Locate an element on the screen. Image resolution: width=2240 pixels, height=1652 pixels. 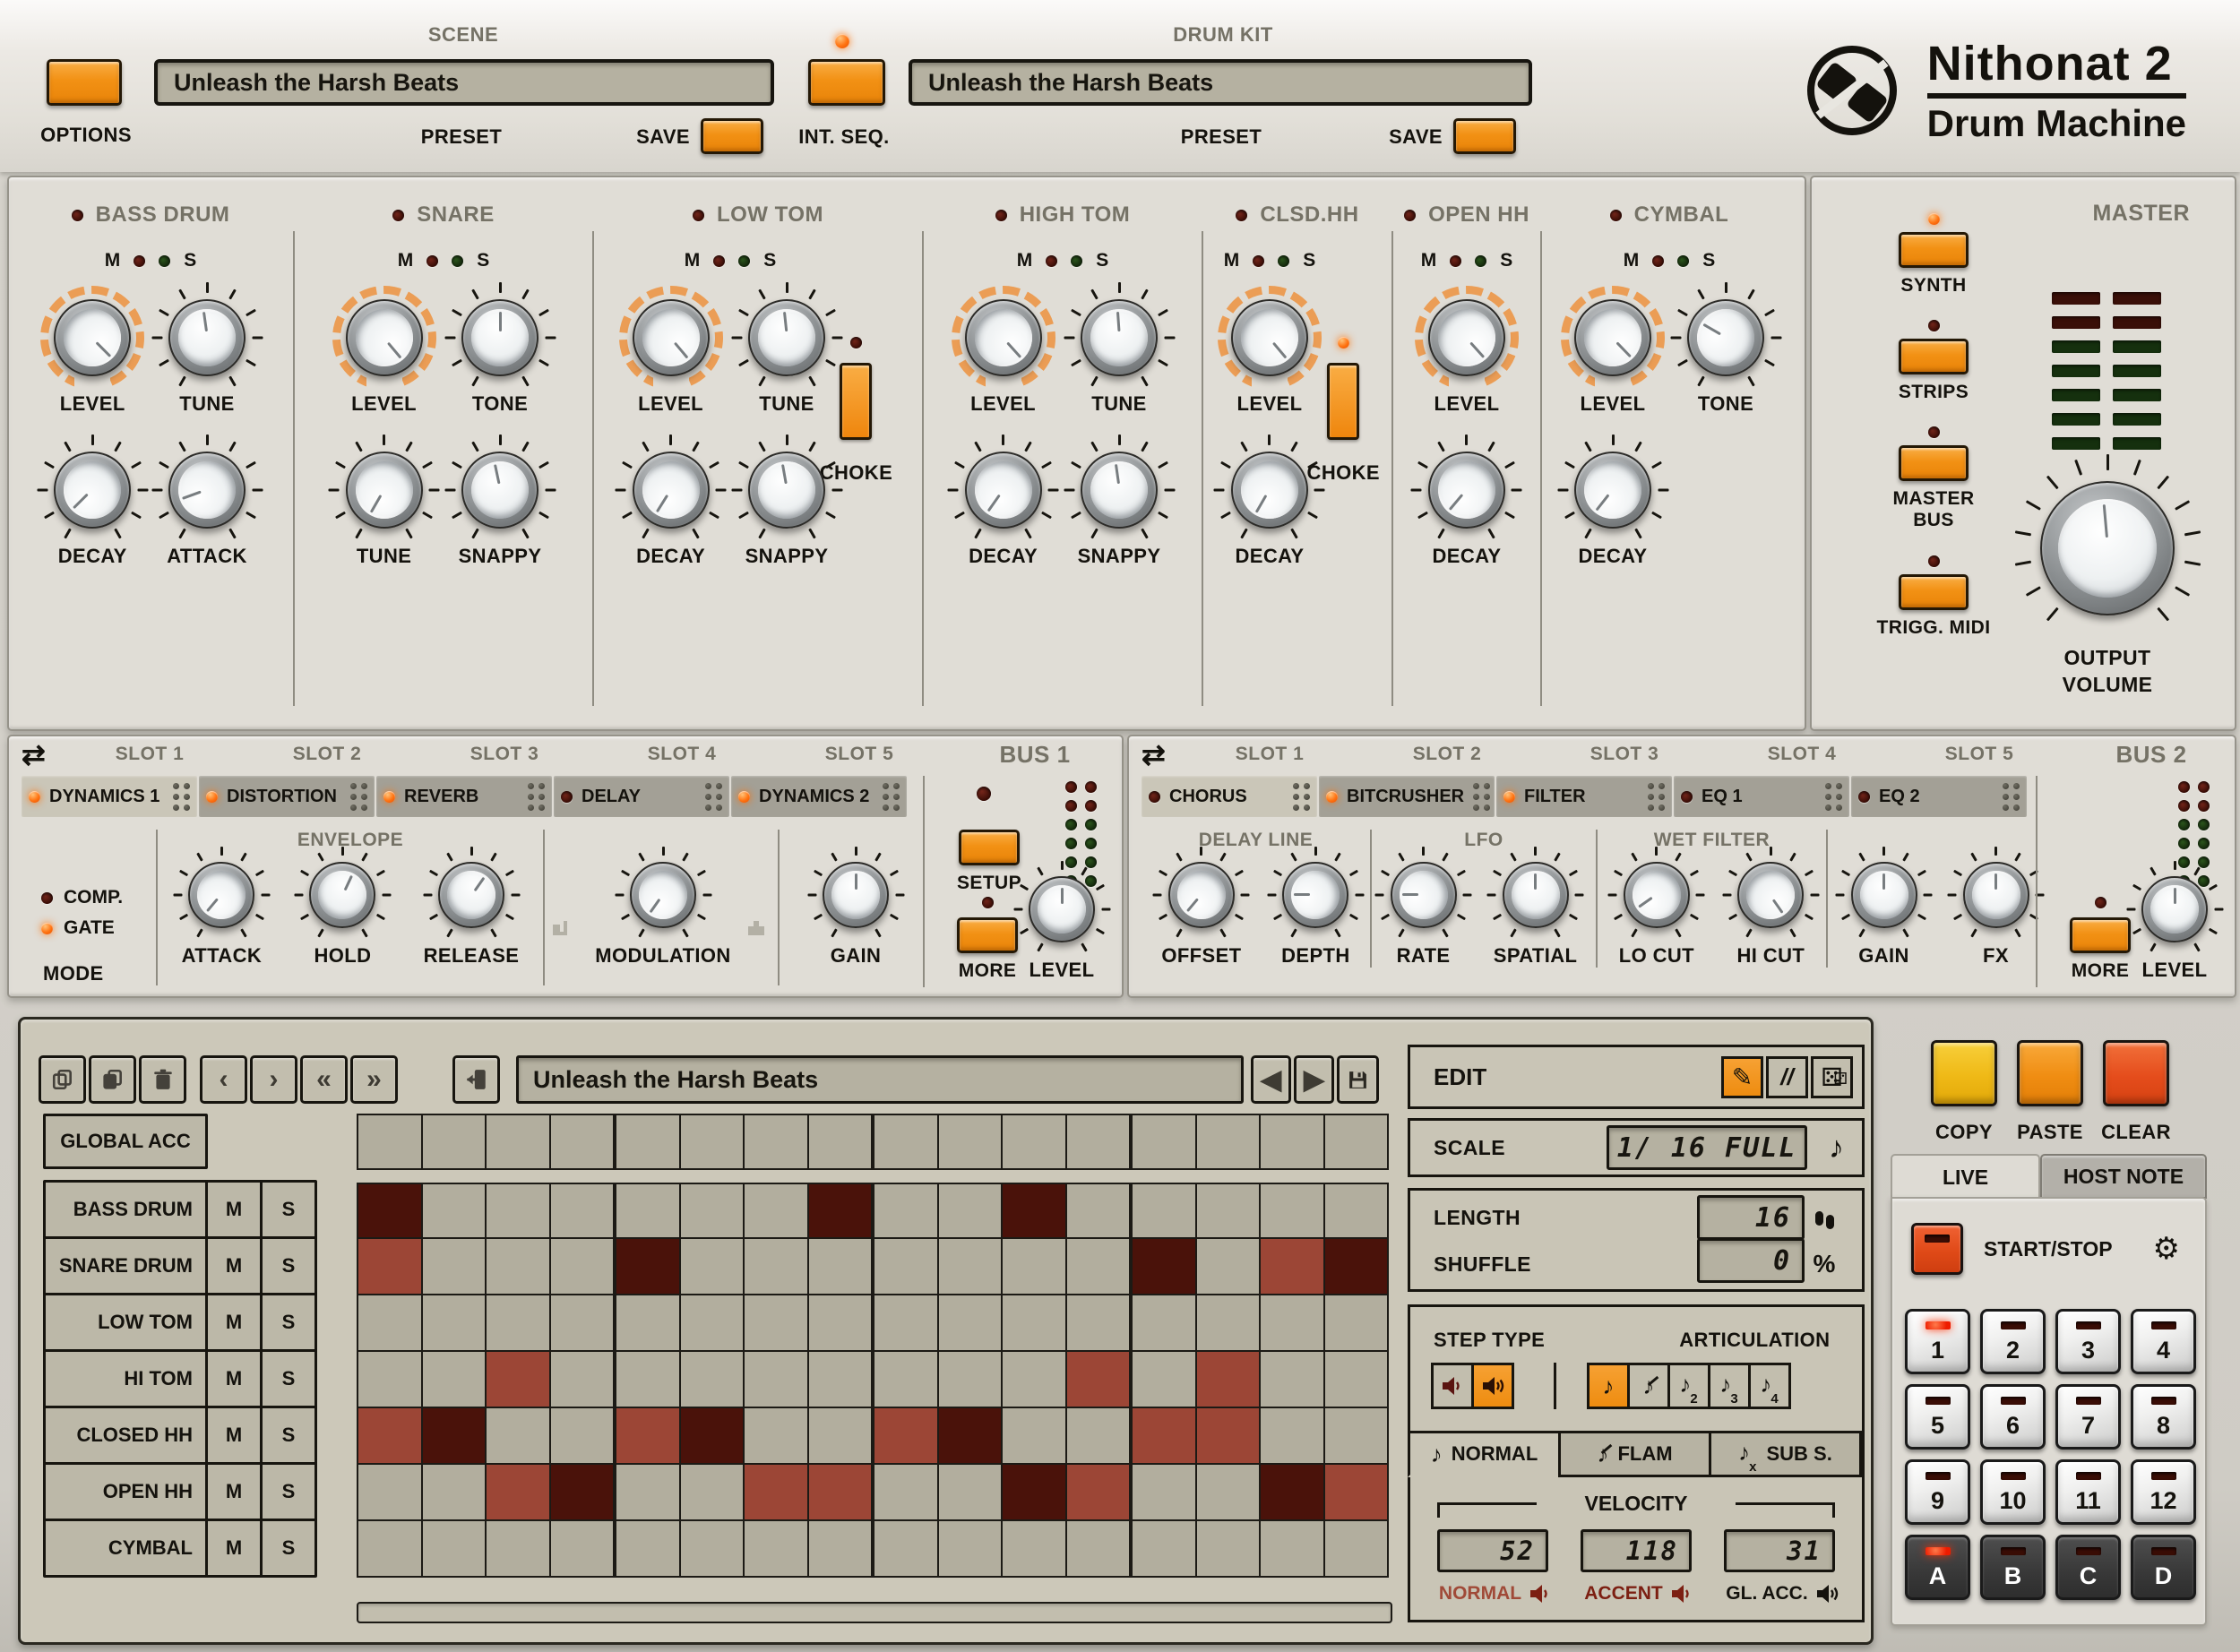
copy-button is located at coordinates (1964, 1073).